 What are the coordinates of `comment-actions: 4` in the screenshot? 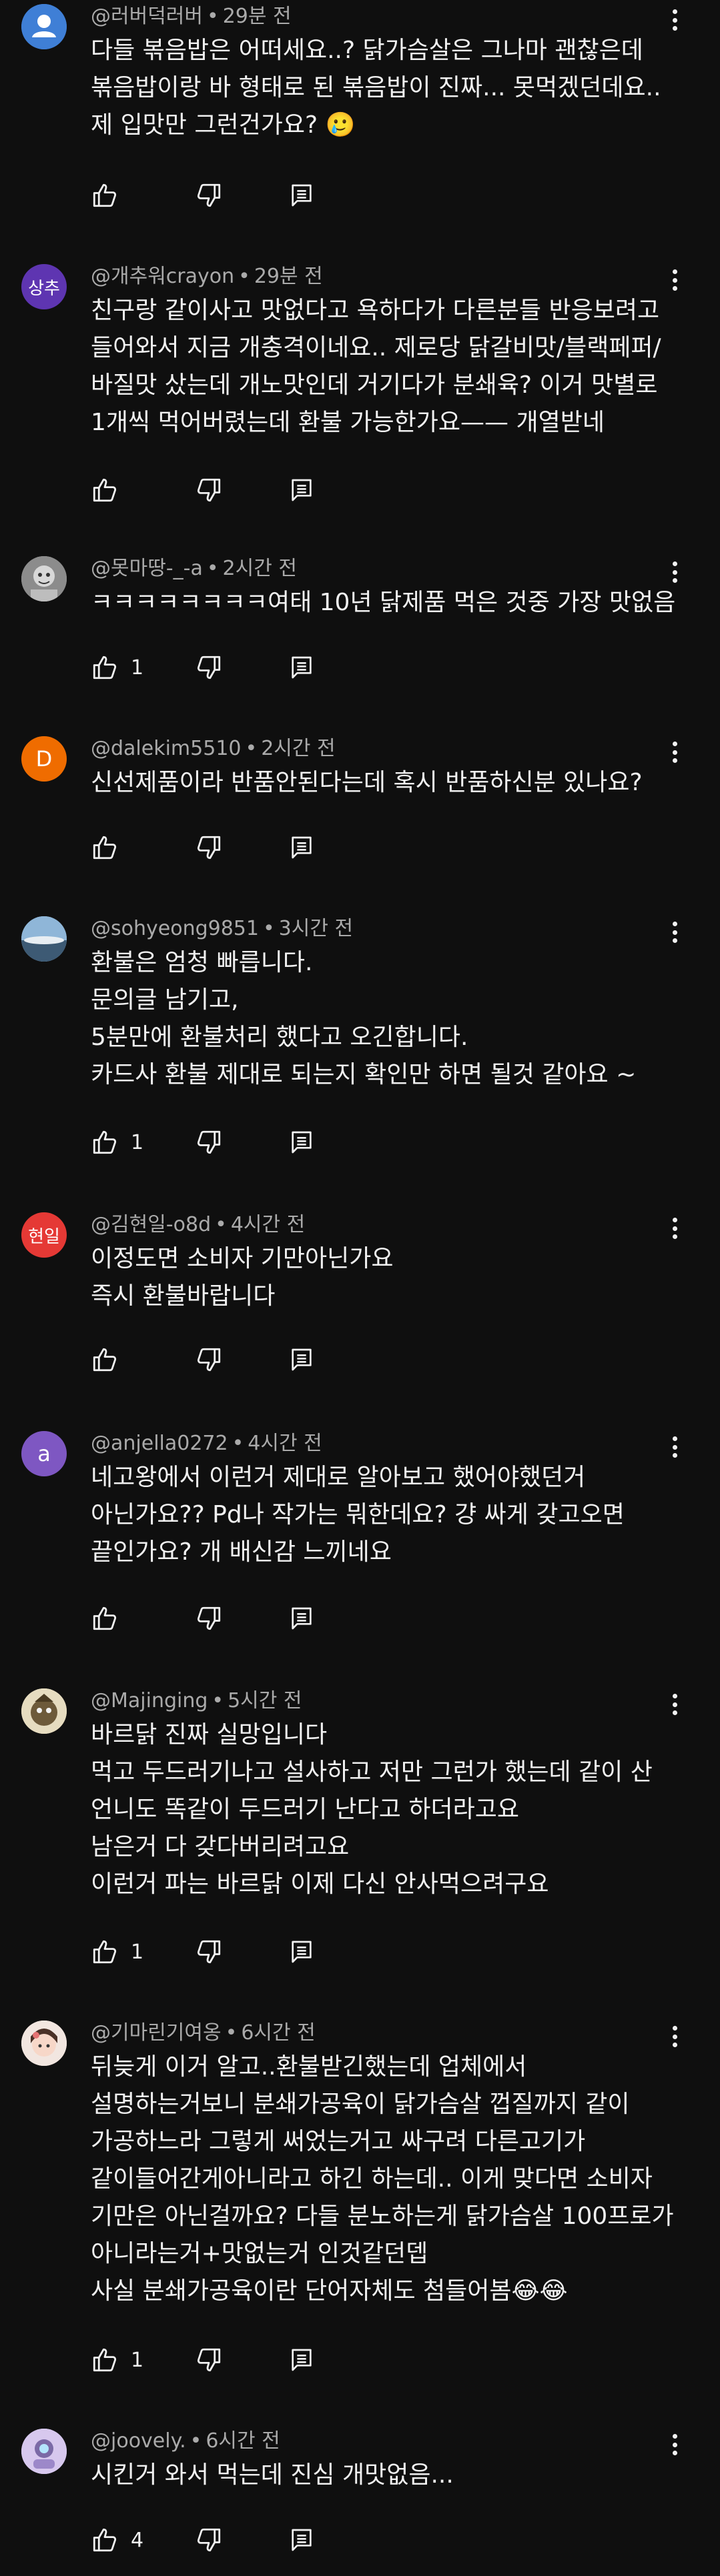 It's located at (224, 2540).